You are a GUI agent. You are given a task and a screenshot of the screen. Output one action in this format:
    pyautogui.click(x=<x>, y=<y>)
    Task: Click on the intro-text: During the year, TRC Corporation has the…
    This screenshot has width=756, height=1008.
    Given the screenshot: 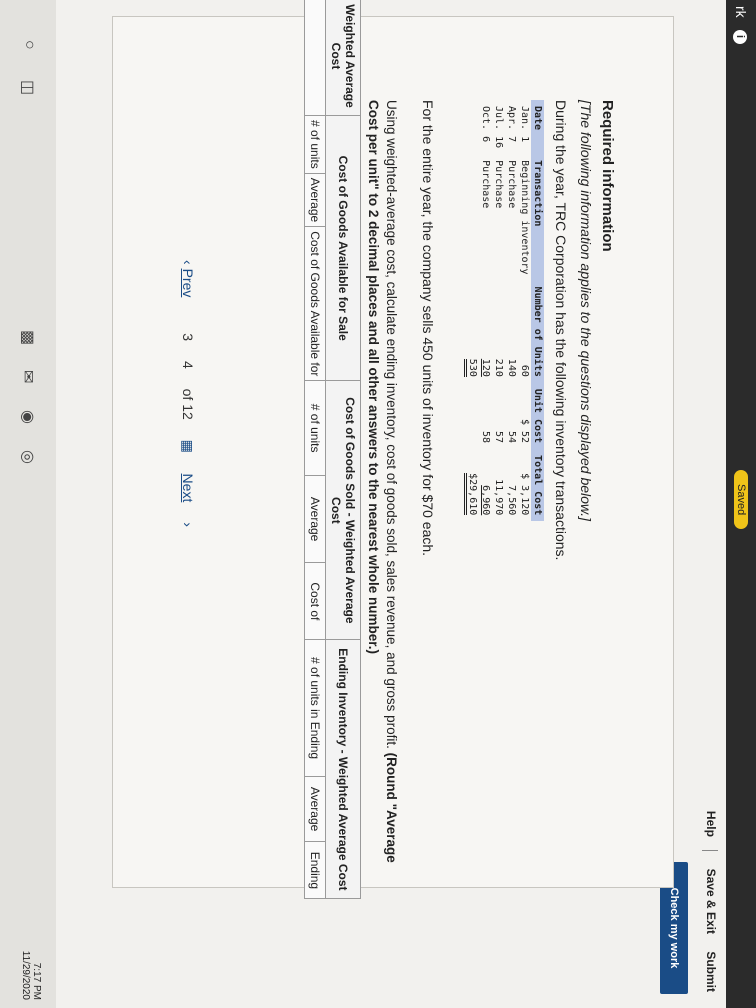 What is the action you would take?
    pyautogui.click(x=561, y=330)
    